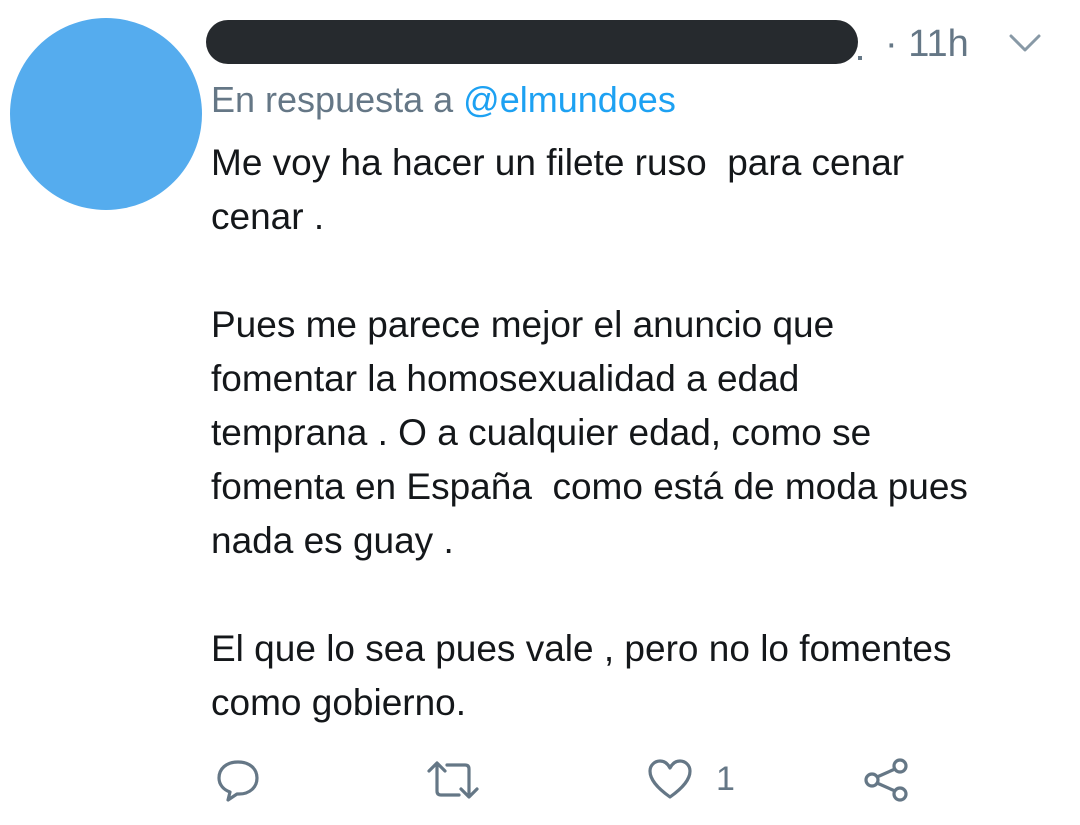  I want to click on like-button: 1, so click(690, 779).